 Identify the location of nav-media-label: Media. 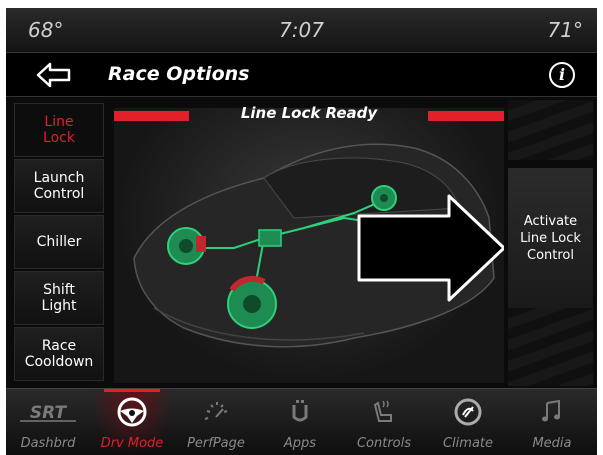
(552, 443).